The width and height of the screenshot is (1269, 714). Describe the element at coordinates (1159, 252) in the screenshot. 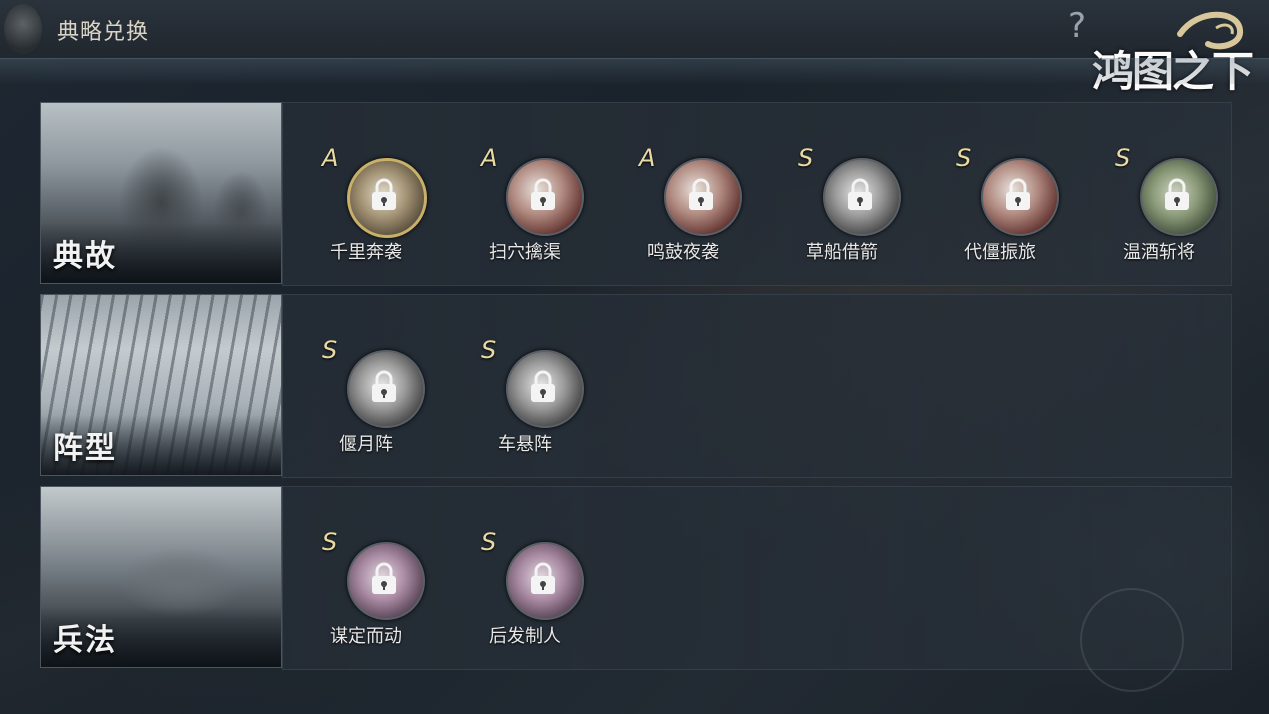

I see `skill-name: 温酒斩将` at that location.